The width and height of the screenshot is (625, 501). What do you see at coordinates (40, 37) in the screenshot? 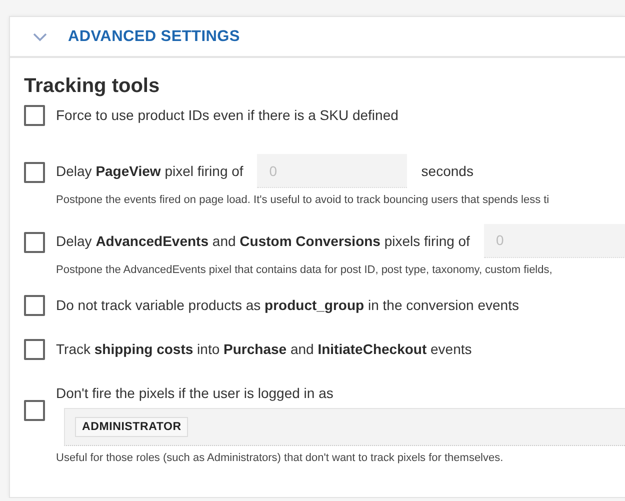
I see `chevron-down-icon` at bounding box center [40, 37].